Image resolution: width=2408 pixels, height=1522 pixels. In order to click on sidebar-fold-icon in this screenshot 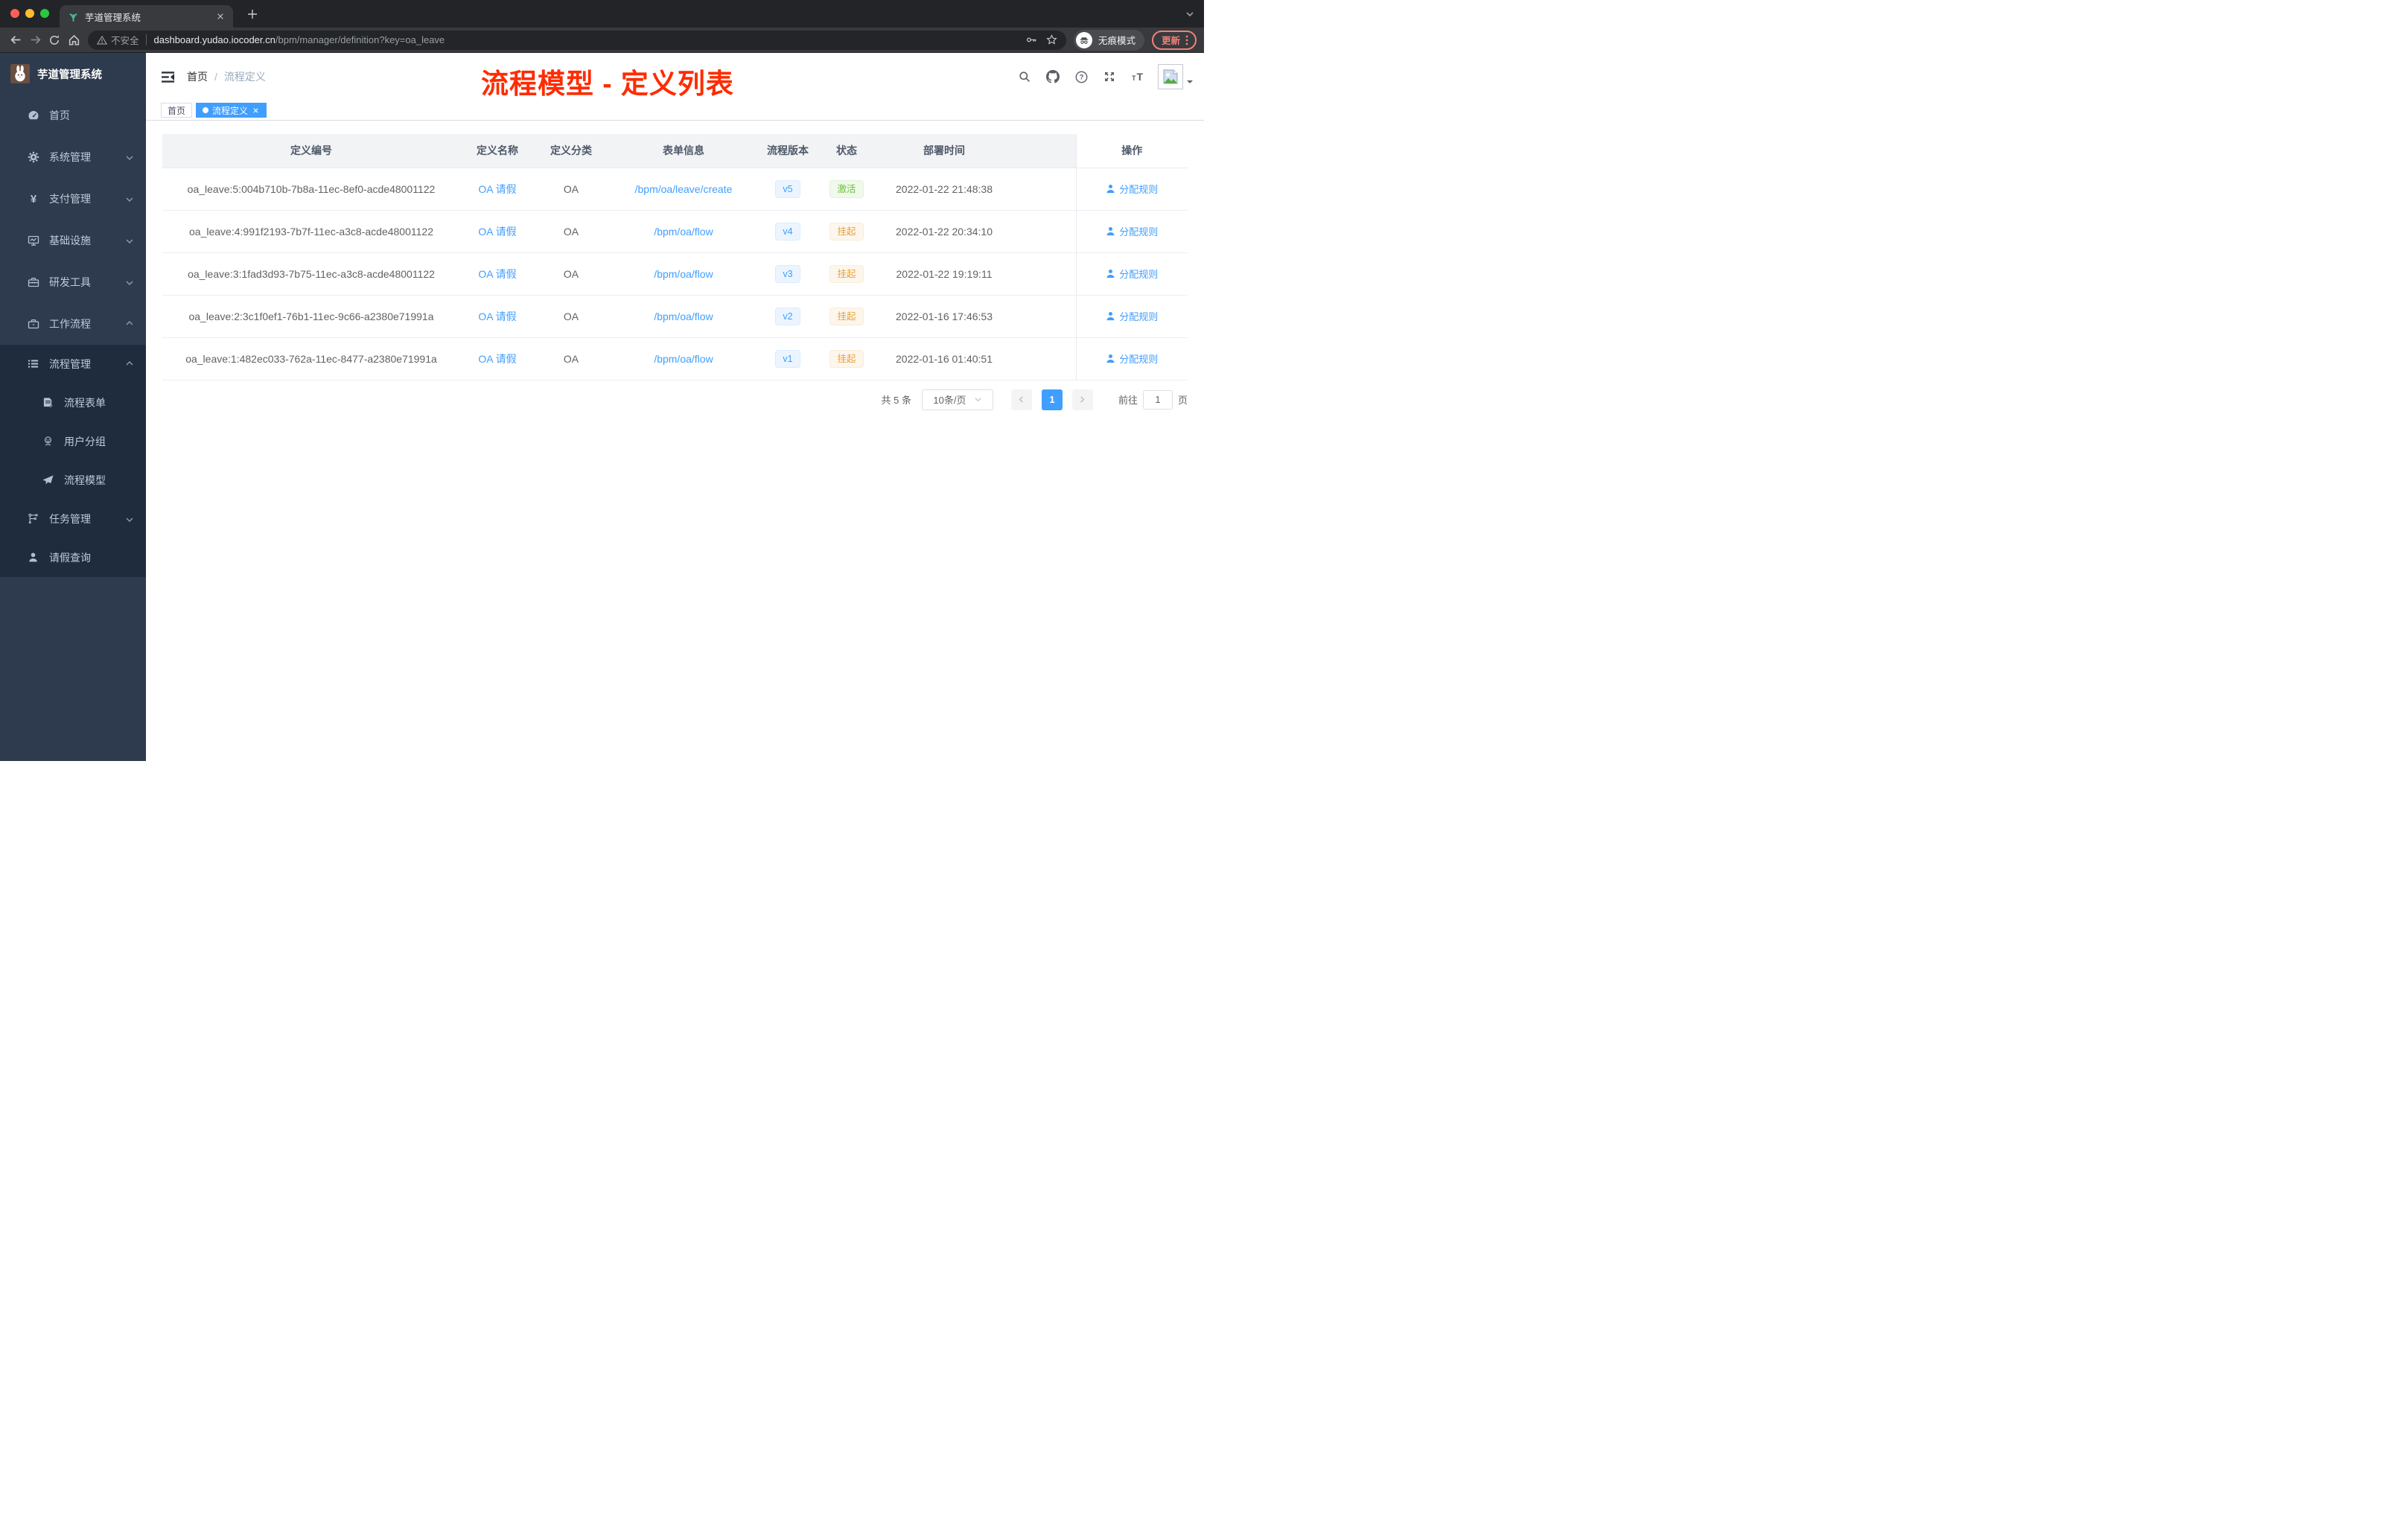, I will do `click(168, 77)`.